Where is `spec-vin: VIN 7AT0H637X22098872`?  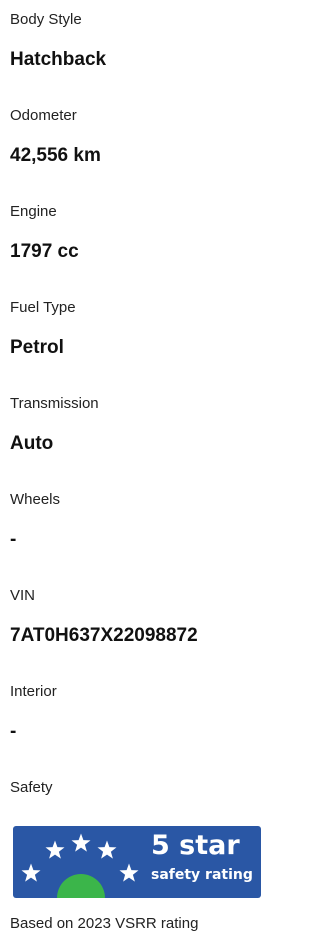
spec-vin: VIN 7AT0H637X22098872 is located at coordinates (165, 624).